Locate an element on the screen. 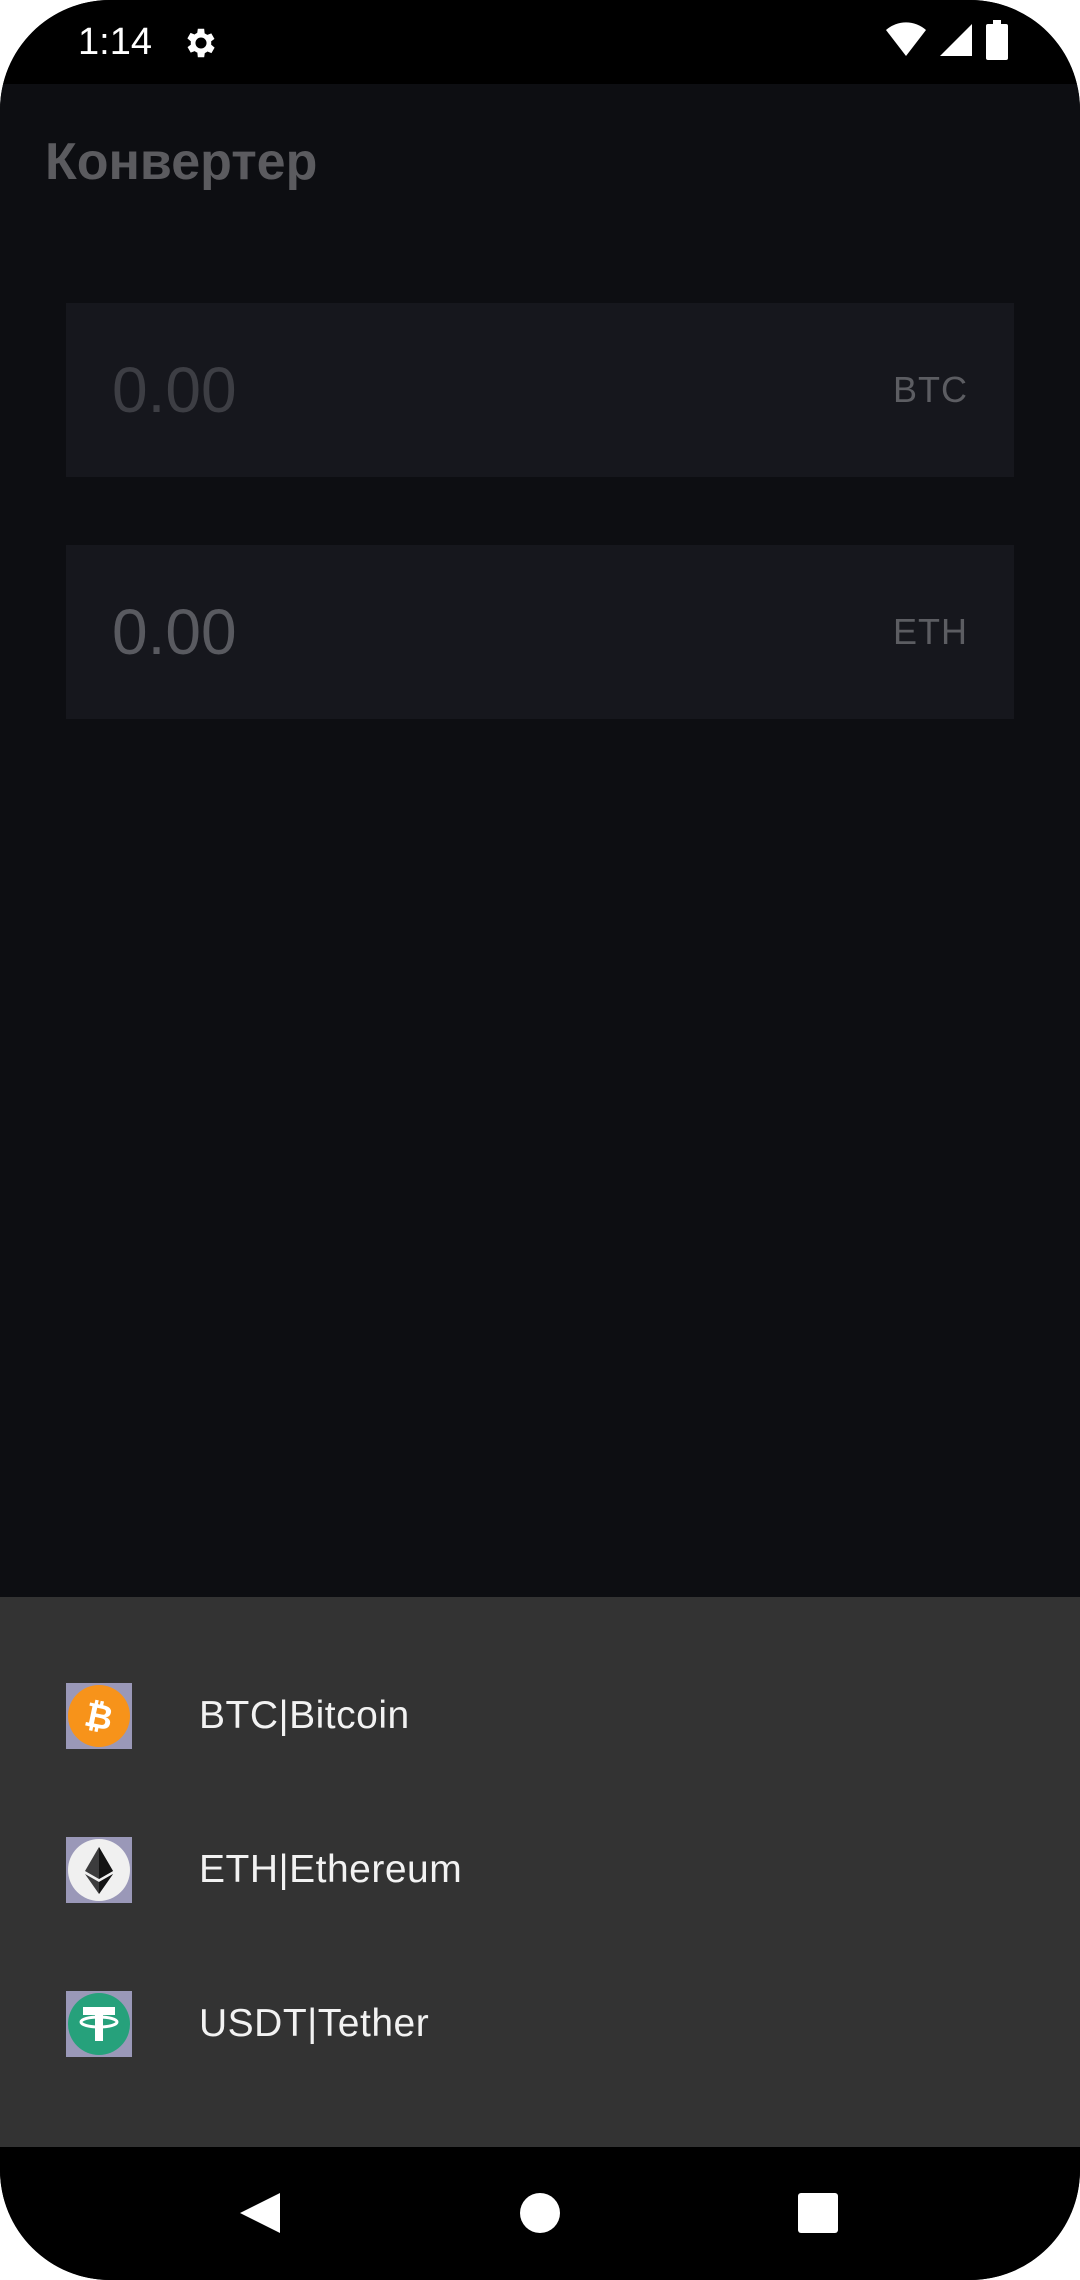 This screenshot has height=2280, width=1080. list-item-usdt: USDT|Tether is located at coordinates (540, 2024).